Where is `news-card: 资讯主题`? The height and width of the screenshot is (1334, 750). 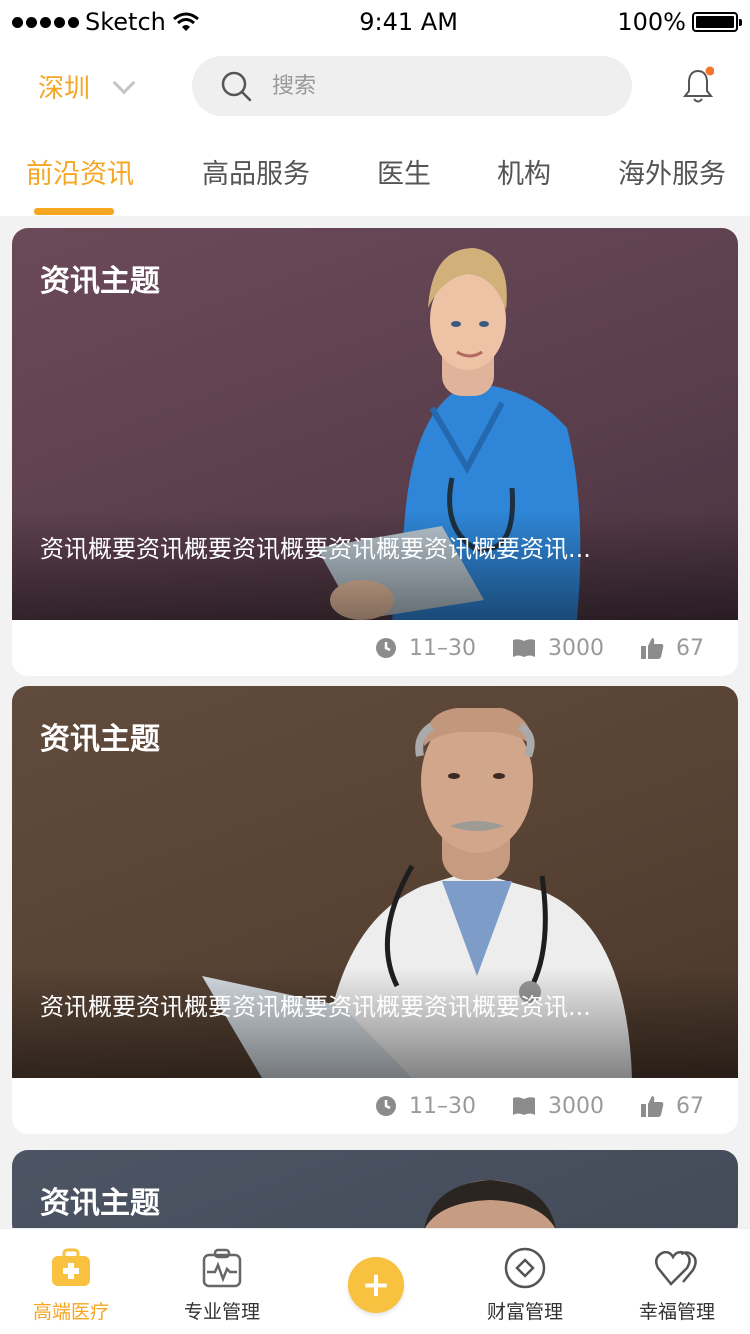
news-card: 资讯主题 is located at coordinates (375, 1195).